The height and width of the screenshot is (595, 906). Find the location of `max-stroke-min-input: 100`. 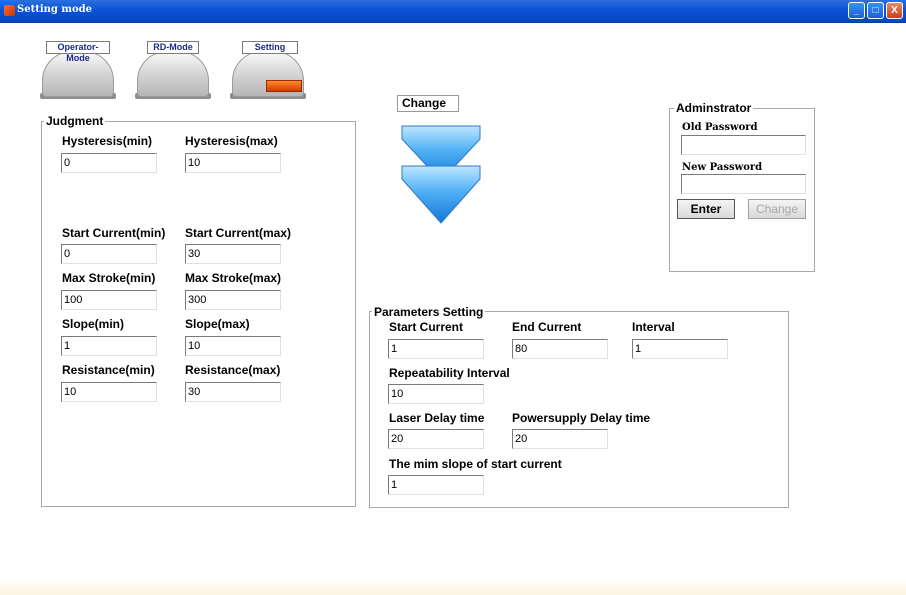

max-stroke-min-input: 100 is located at coordinates (109, 300).